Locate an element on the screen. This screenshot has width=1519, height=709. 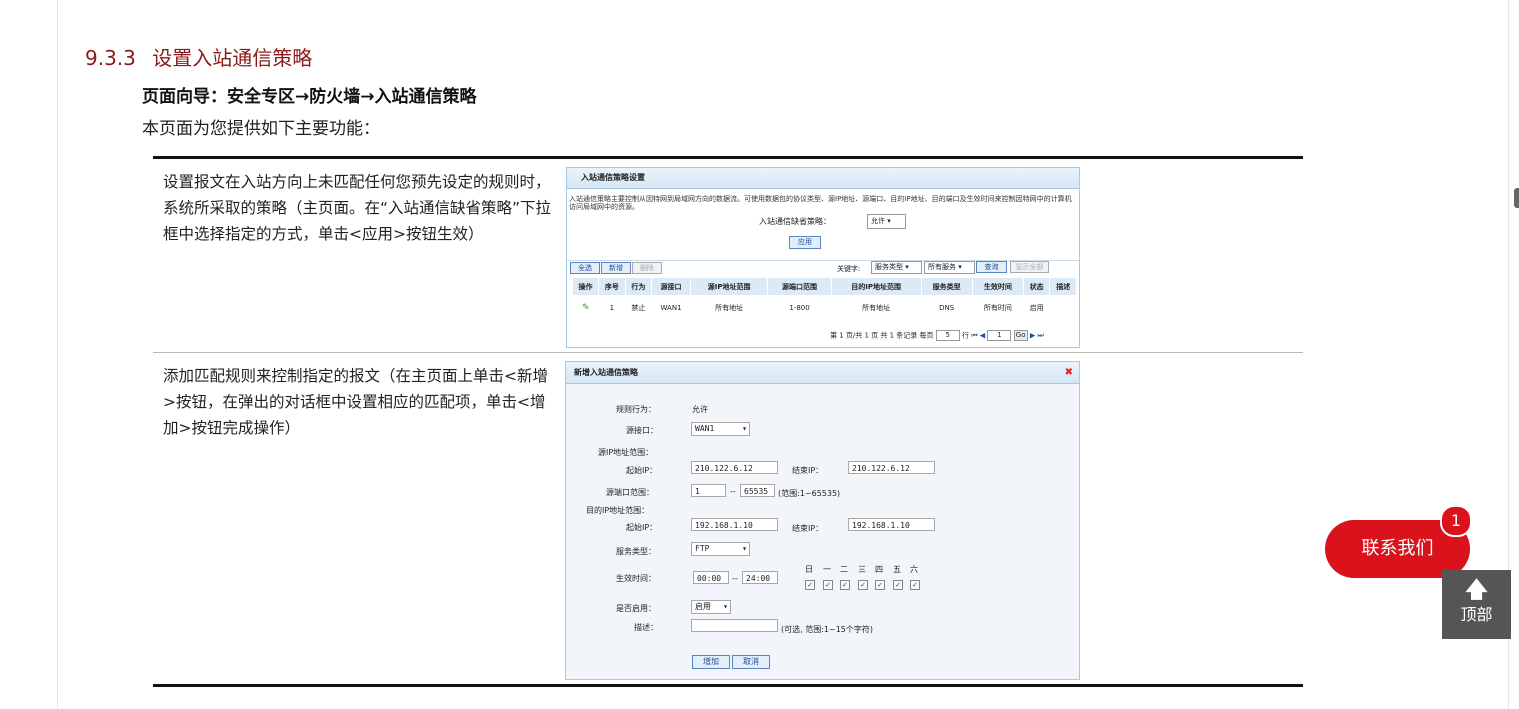
time-from-input: 00:00 is located at coordinates (711, 577).